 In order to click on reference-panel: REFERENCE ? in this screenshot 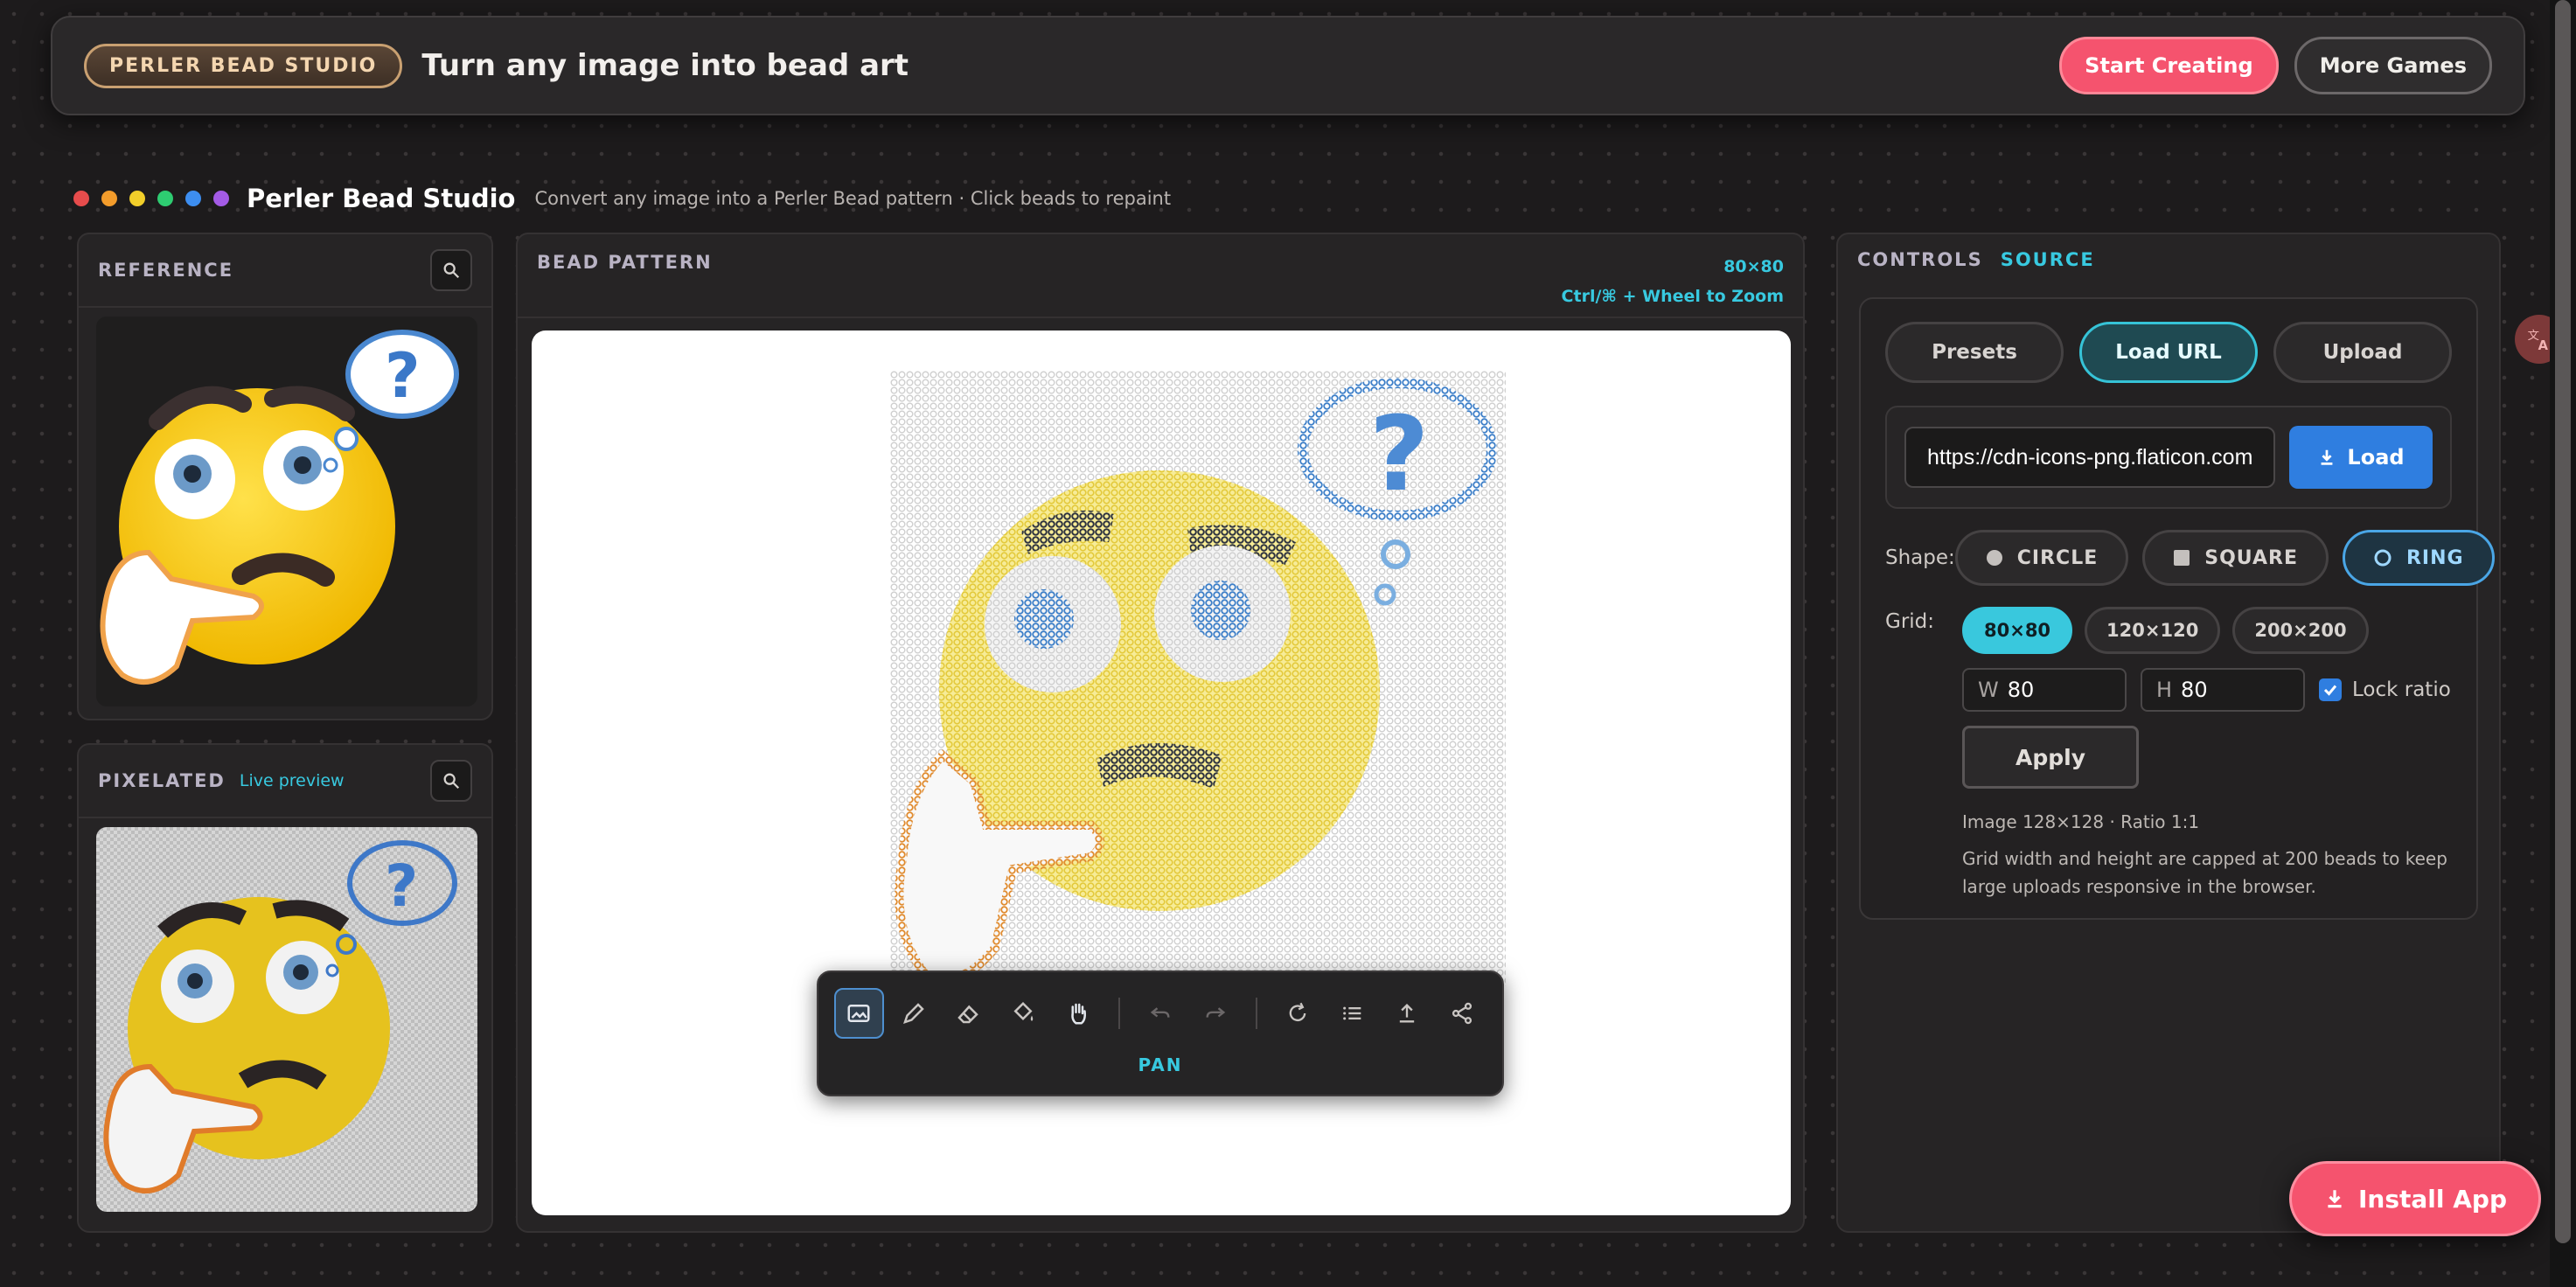, I will do `click(285, 476)`.